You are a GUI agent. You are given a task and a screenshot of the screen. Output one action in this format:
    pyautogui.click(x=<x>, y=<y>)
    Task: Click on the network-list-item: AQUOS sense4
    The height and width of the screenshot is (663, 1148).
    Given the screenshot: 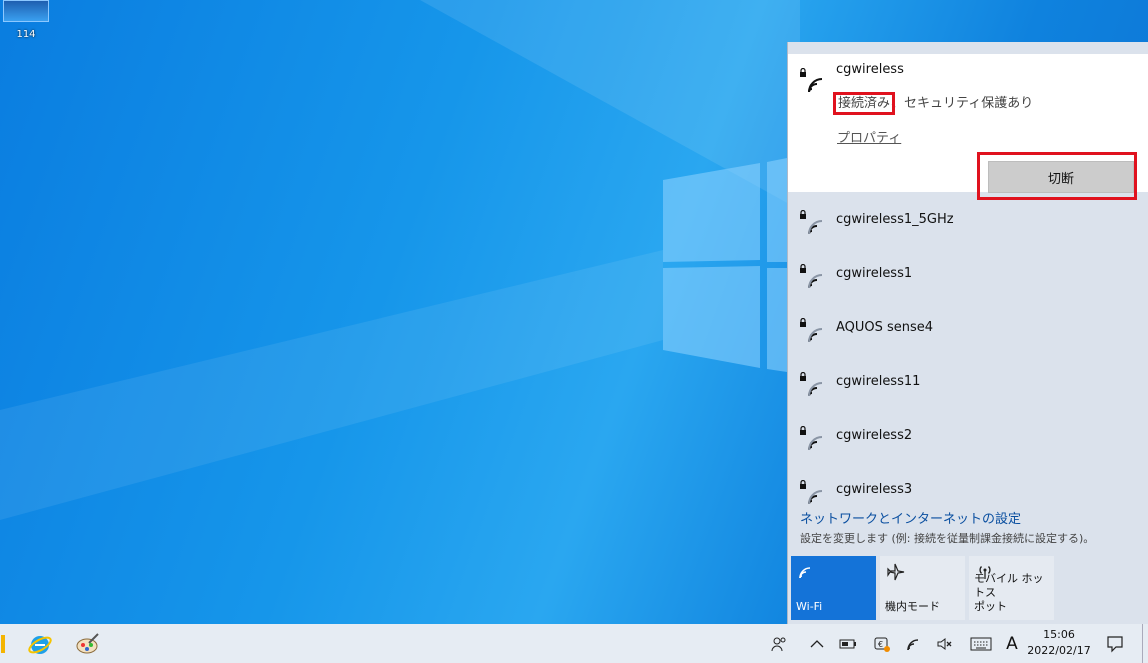 What is the action you would take?
    pyautogui.click(x=968, y=331)
    